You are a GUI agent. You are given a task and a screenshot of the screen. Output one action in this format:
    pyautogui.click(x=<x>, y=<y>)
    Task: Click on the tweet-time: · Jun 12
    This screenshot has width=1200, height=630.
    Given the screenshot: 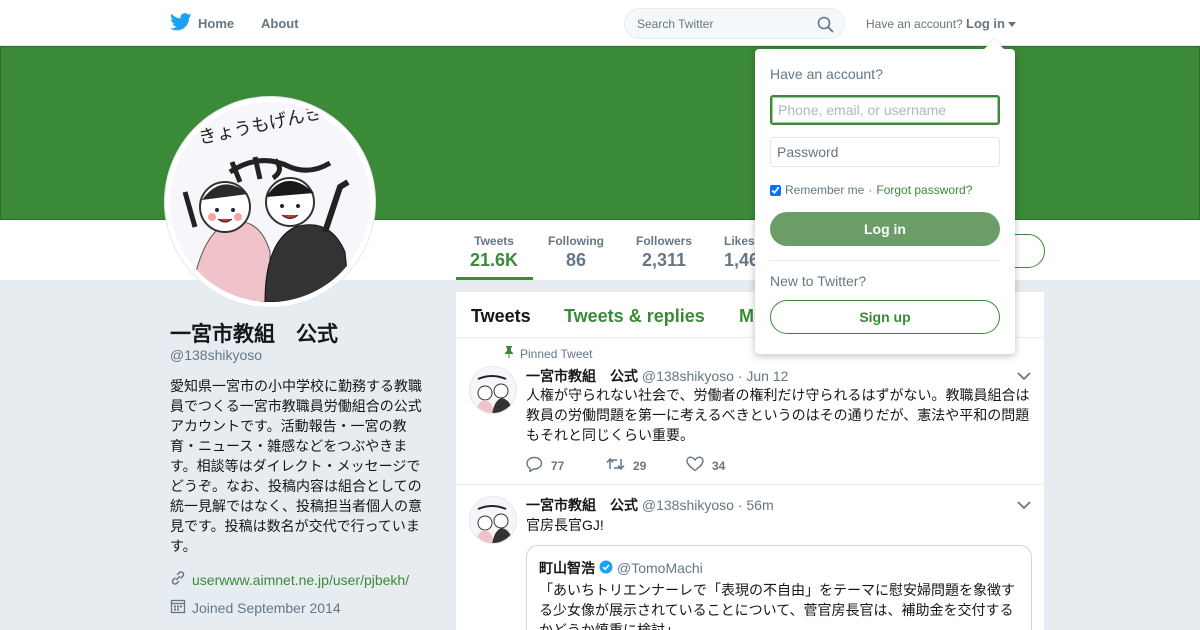 What is the action you would take?
    pyautogui.click(x=763, y=376)
    